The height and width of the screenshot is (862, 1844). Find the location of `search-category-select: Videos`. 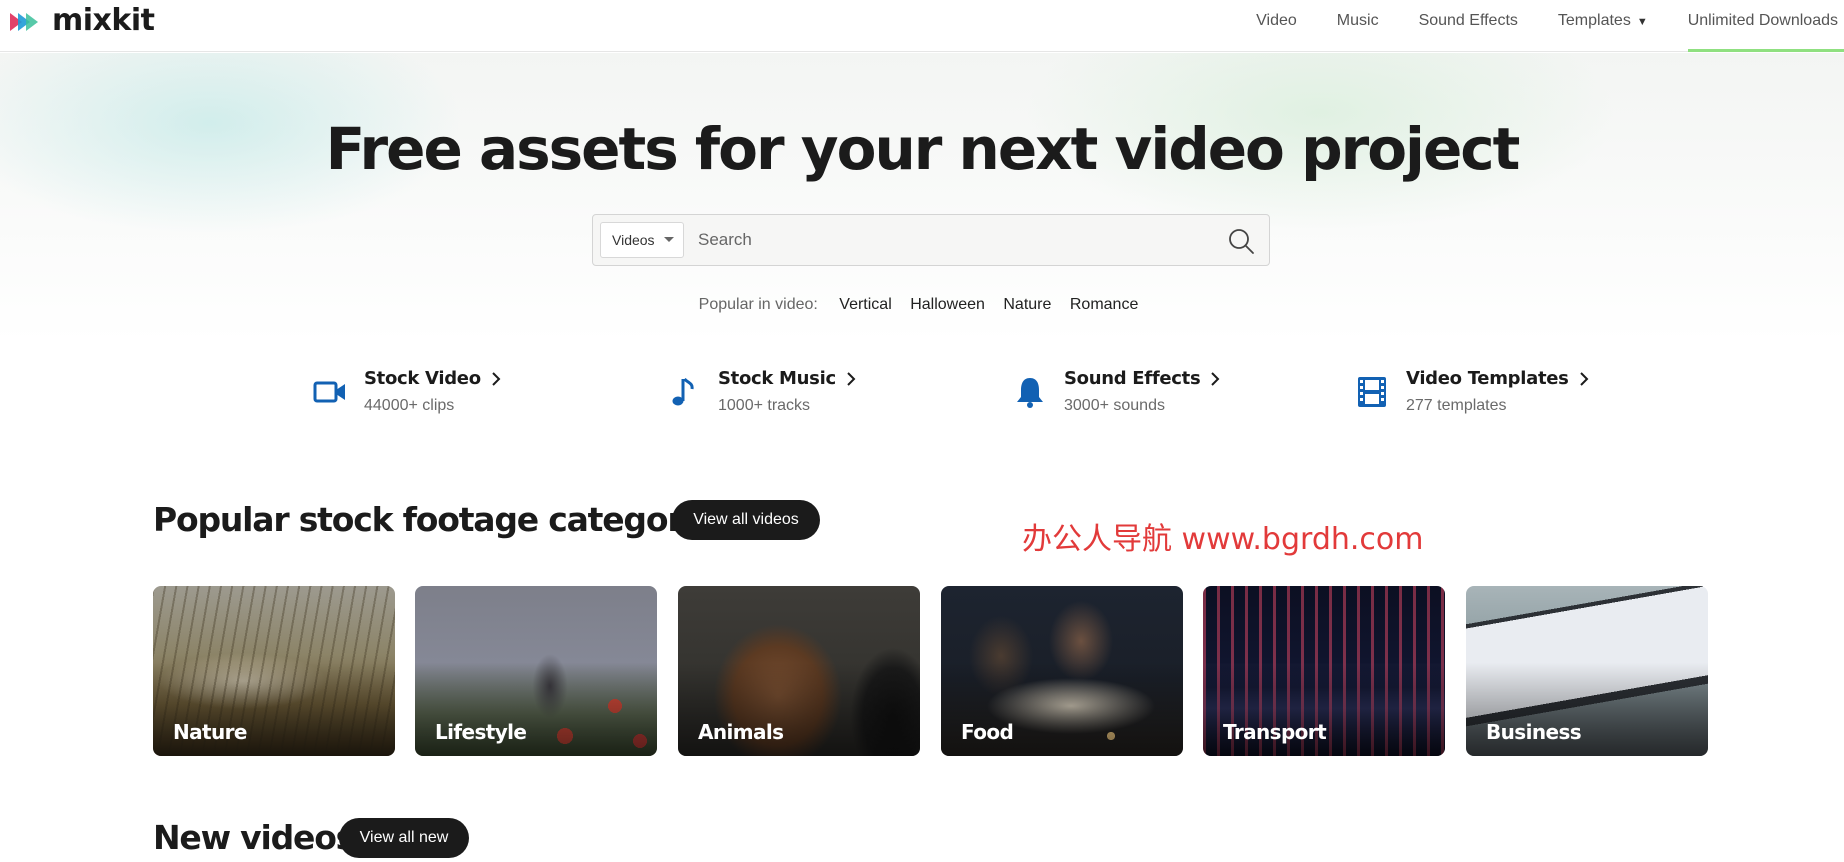

search-category-select: Videos is located at coordinates (642, 240).